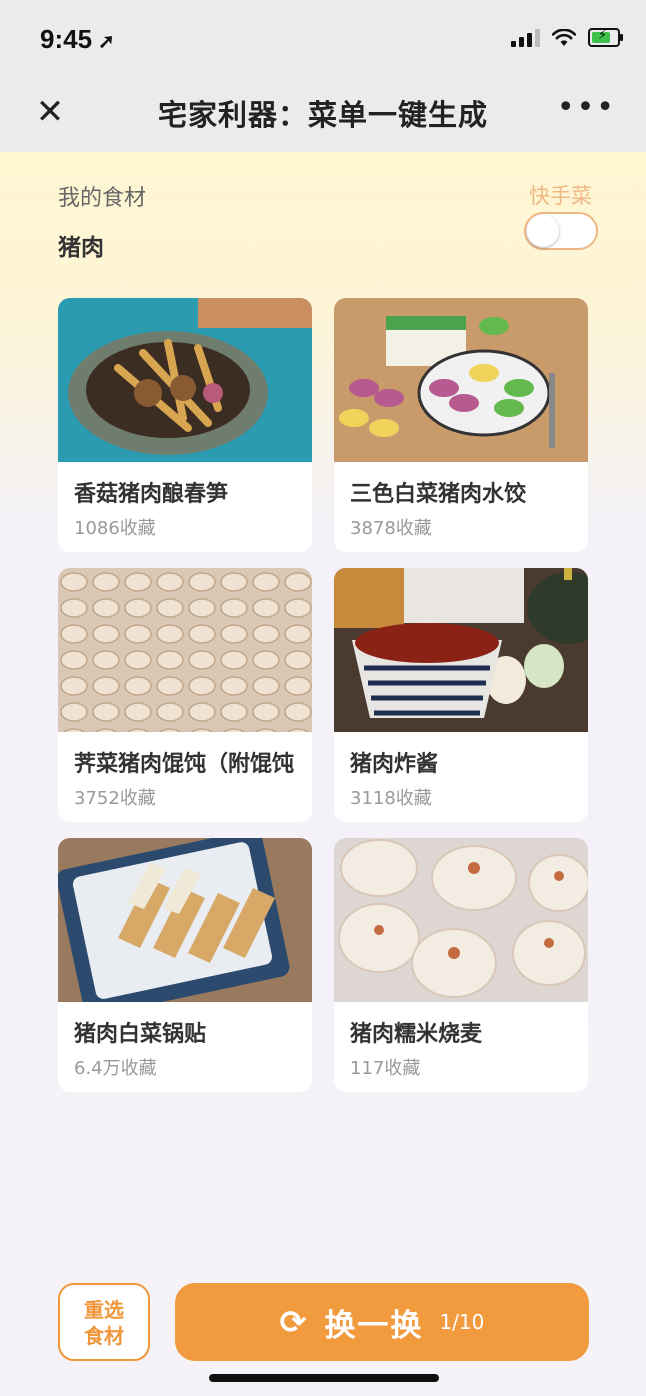 The image size is (646, 1396). What do you see at coordinates (543, 231) in the screenshot?
I see `toggle-knob` at bounding box center [543, 231].